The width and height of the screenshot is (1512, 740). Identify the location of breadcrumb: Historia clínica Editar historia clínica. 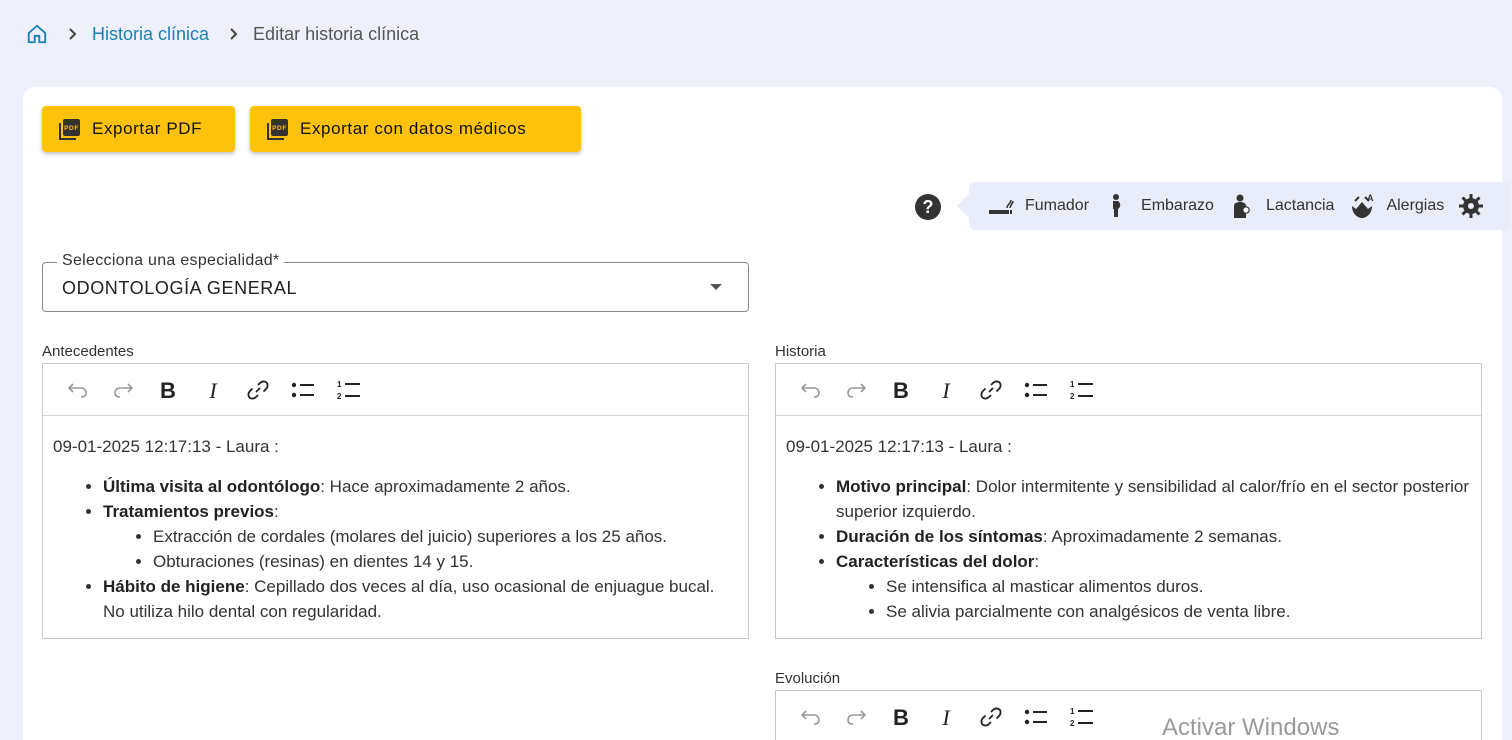
(222, 34).